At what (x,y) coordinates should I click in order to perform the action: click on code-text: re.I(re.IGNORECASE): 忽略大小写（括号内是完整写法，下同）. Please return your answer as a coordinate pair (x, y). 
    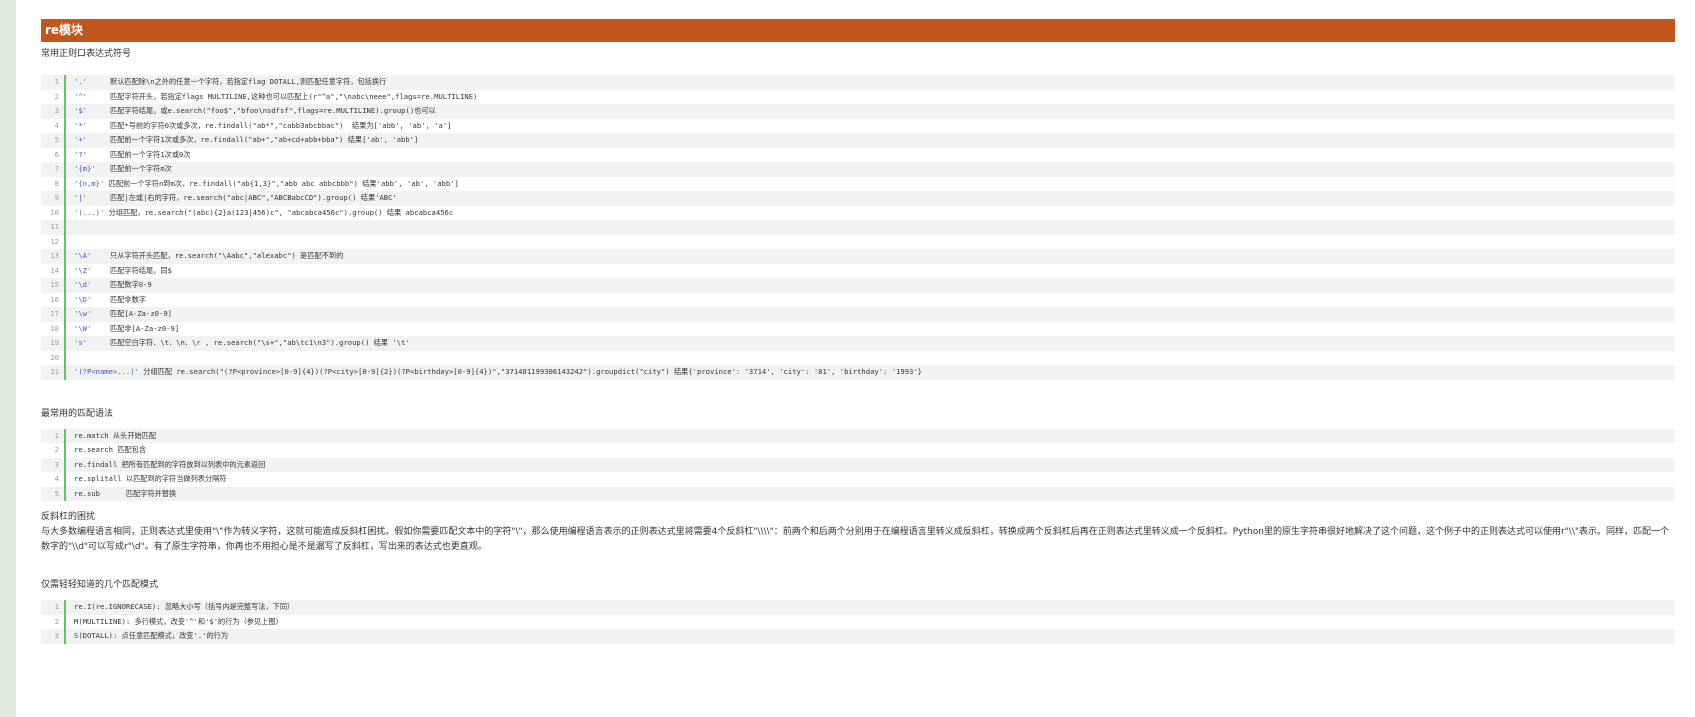
    Looking at the image, I should click on (184, 607).